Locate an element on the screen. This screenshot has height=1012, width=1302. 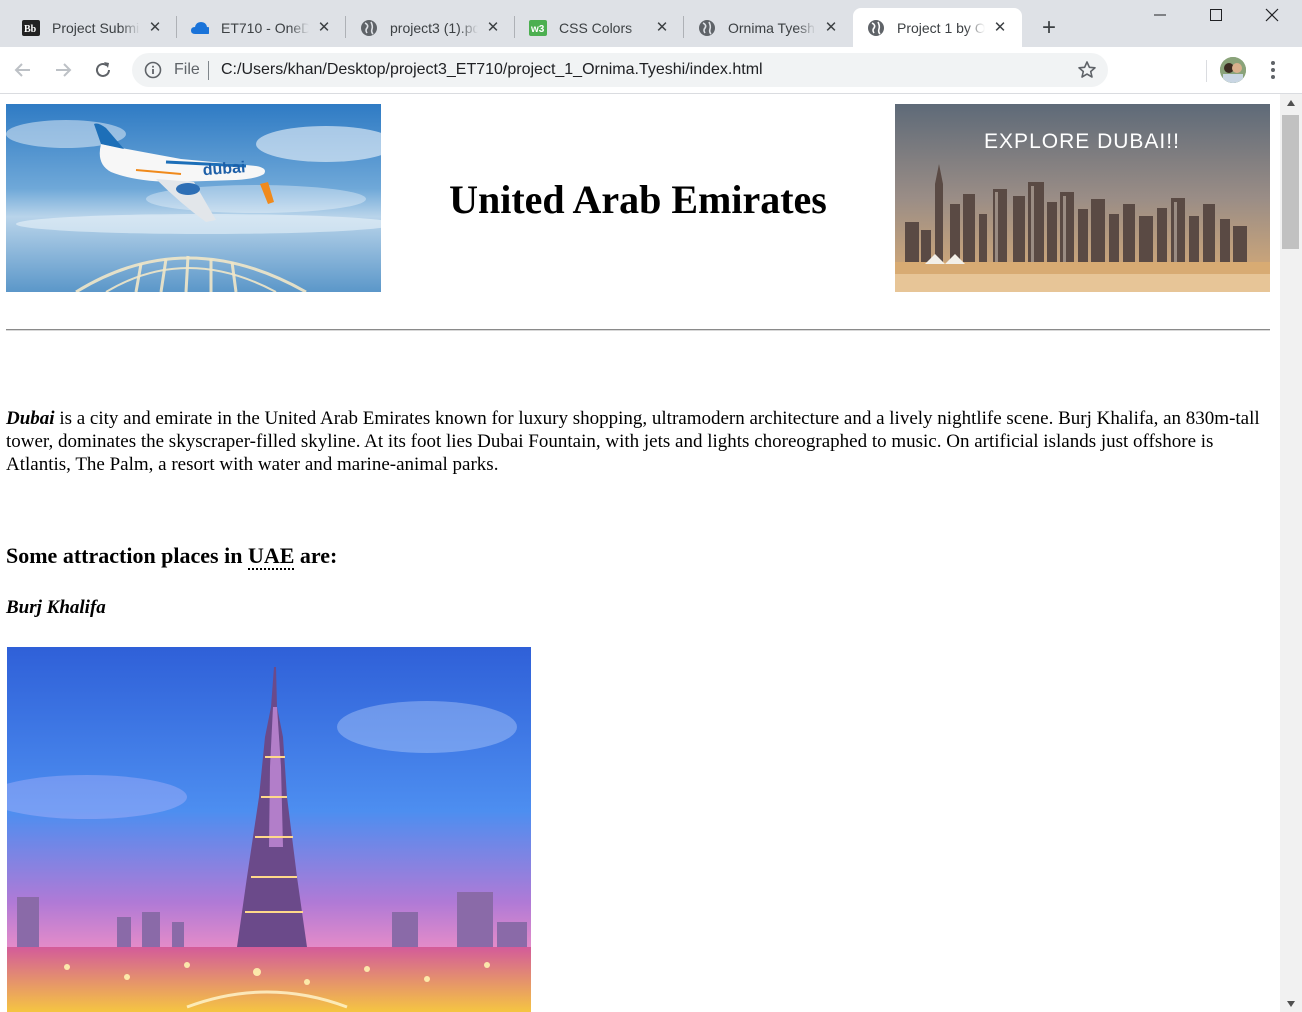
reload-button is located at coordinates (103, 70).